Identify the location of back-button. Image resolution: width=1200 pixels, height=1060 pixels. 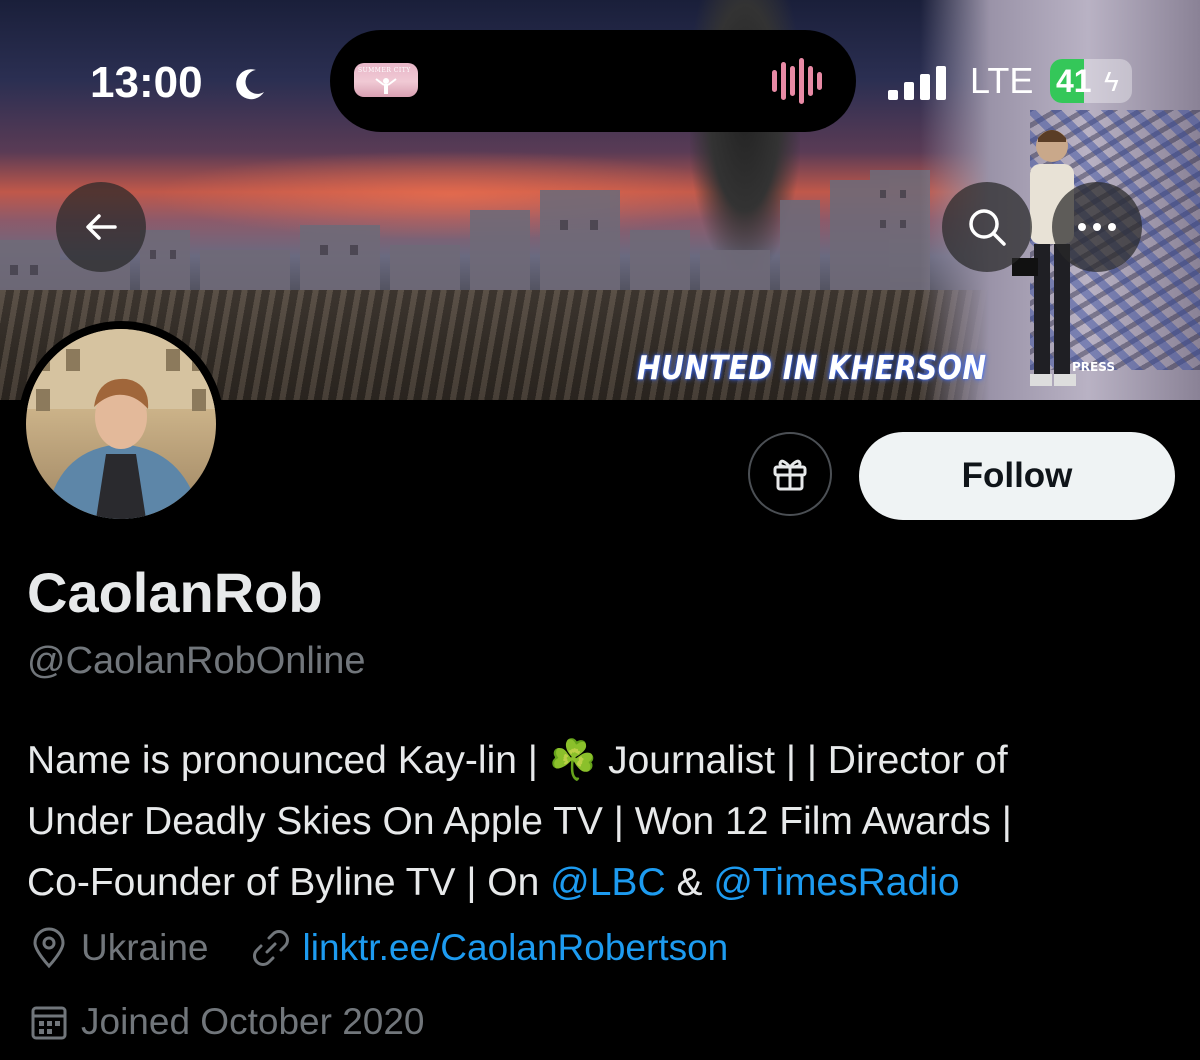
(101, 227).